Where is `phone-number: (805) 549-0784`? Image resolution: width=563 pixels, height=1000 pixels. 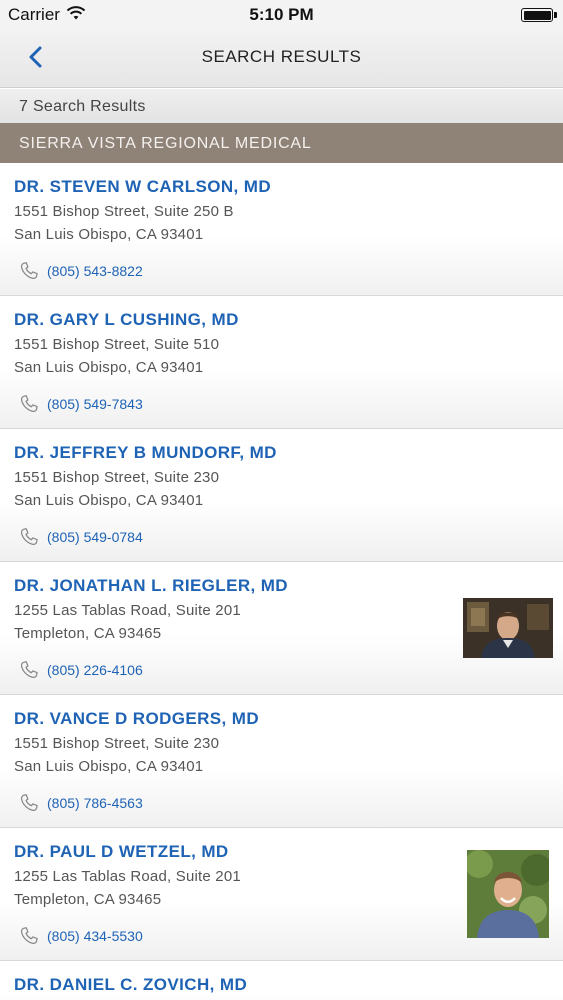
phone-number: (805) 549-0784 is located at coordinates (95, 537).